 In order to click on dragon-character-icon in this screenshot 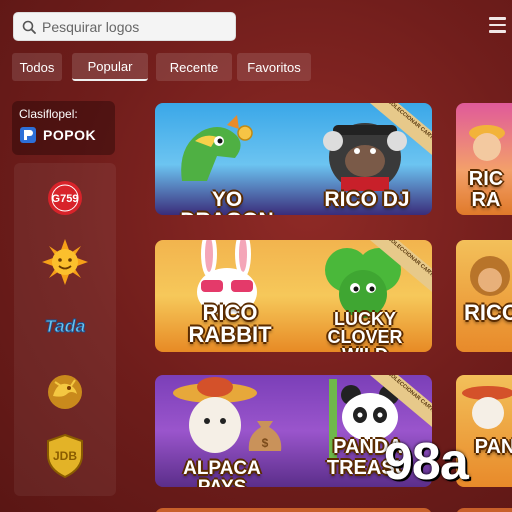, I will do `click(217, 148)`.